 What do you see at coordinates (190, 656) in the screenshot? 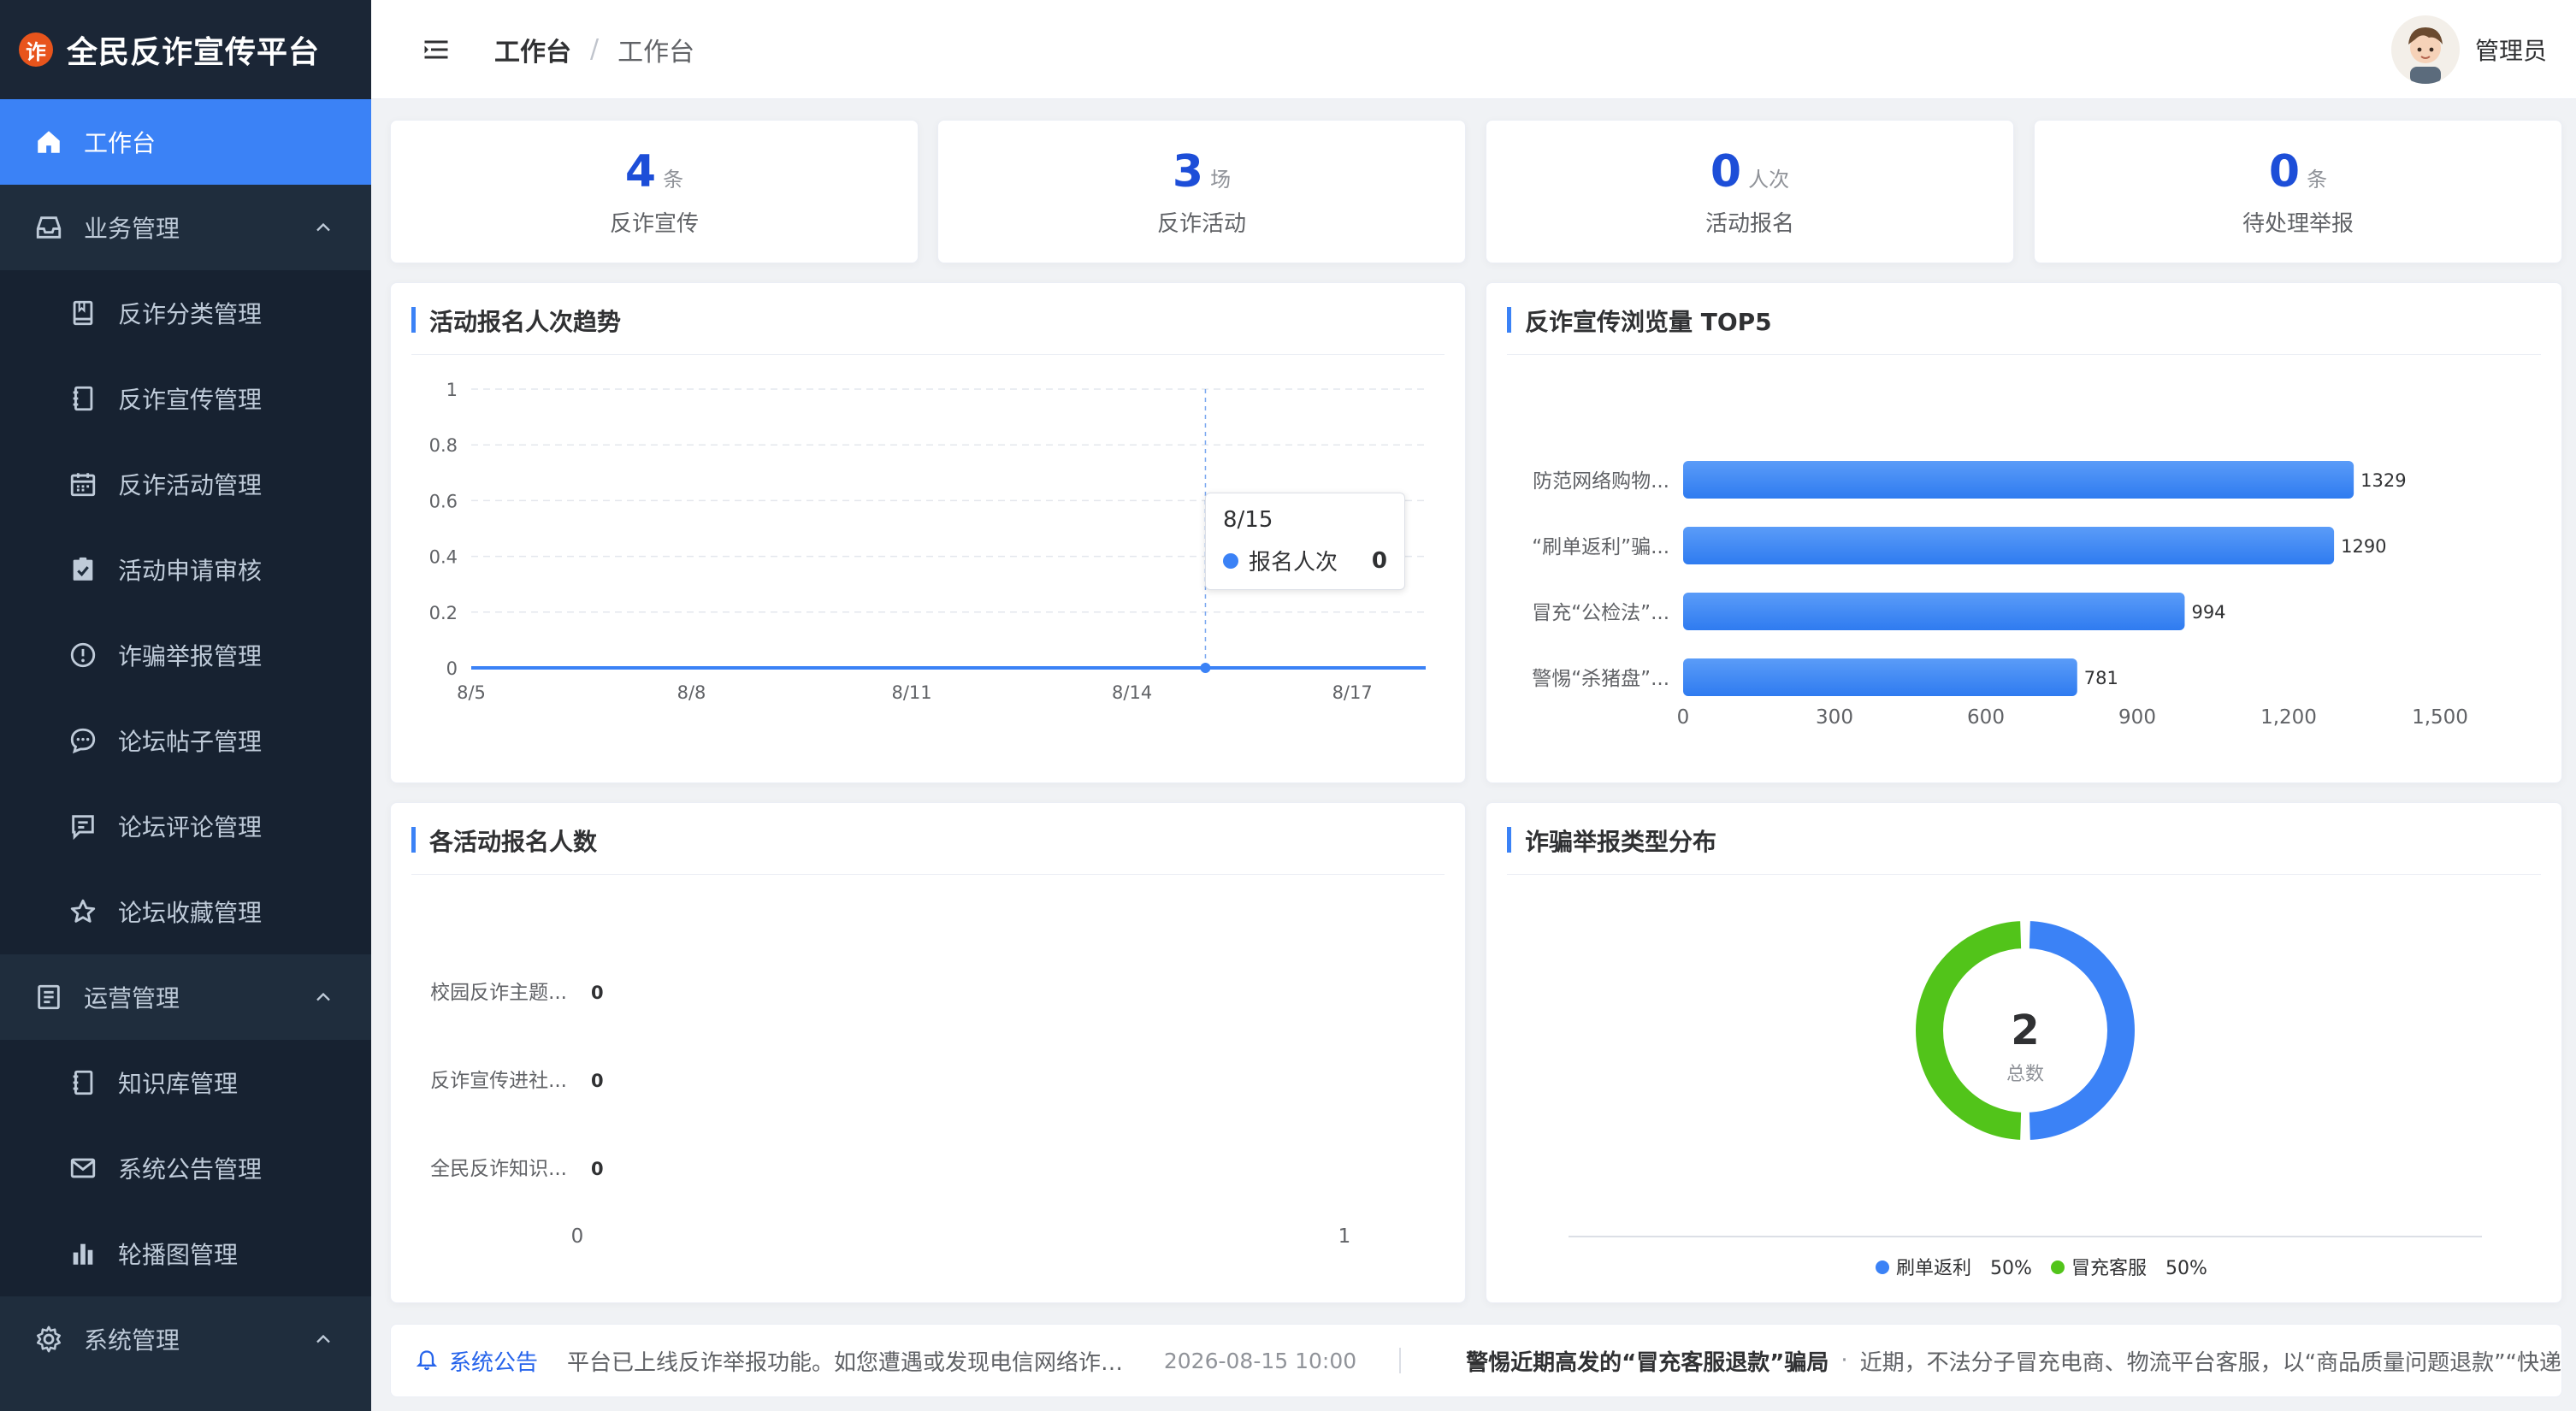
I see `sidebar-item-label: 诈骗举报管理` at bounding box center [190, 656].